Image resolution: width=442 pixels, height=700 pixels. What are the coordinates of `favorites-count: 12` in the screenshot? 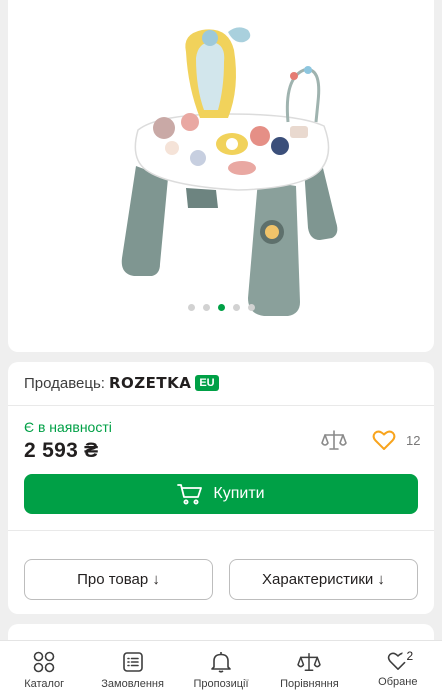 It's located at (413, 440).